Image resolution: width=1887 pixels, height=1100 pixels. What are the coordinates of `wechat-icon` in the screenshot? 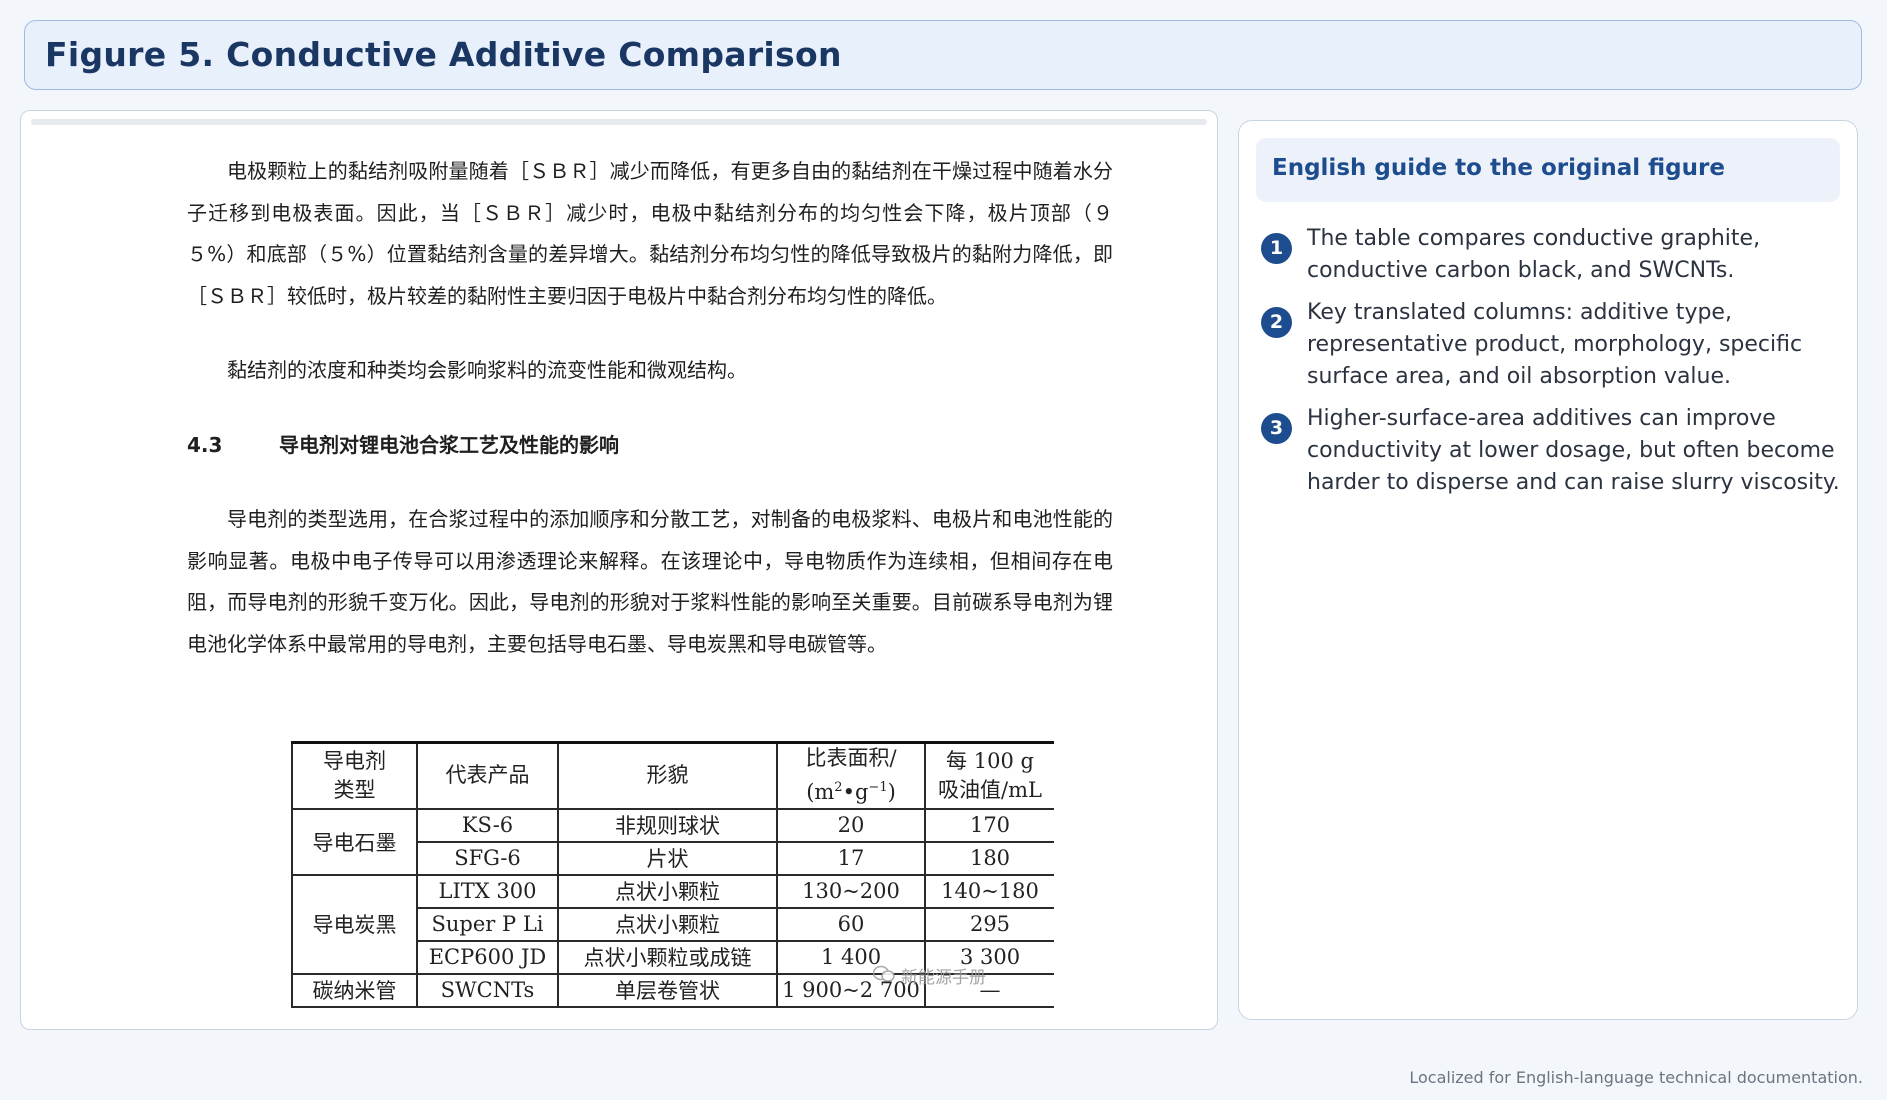 It's located at (883, 976).